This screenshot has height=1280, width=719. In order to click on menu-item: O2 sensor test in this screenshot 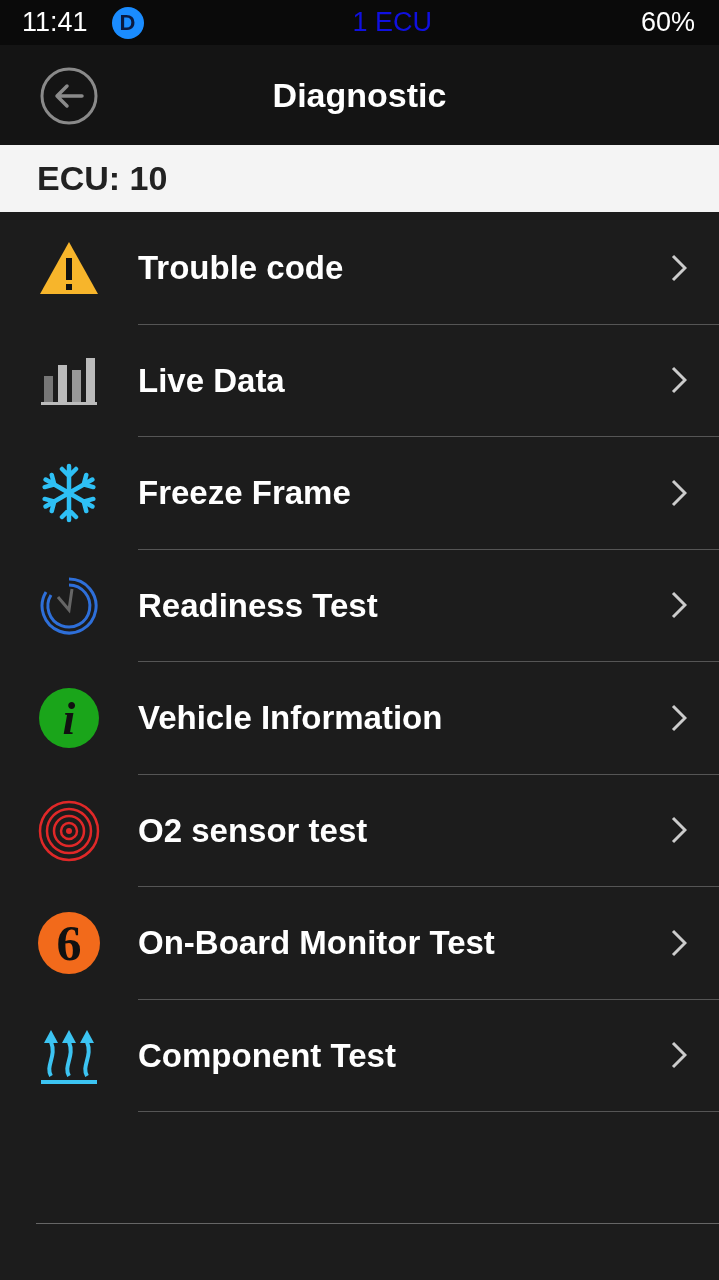, I will do `click(359, 830)`.